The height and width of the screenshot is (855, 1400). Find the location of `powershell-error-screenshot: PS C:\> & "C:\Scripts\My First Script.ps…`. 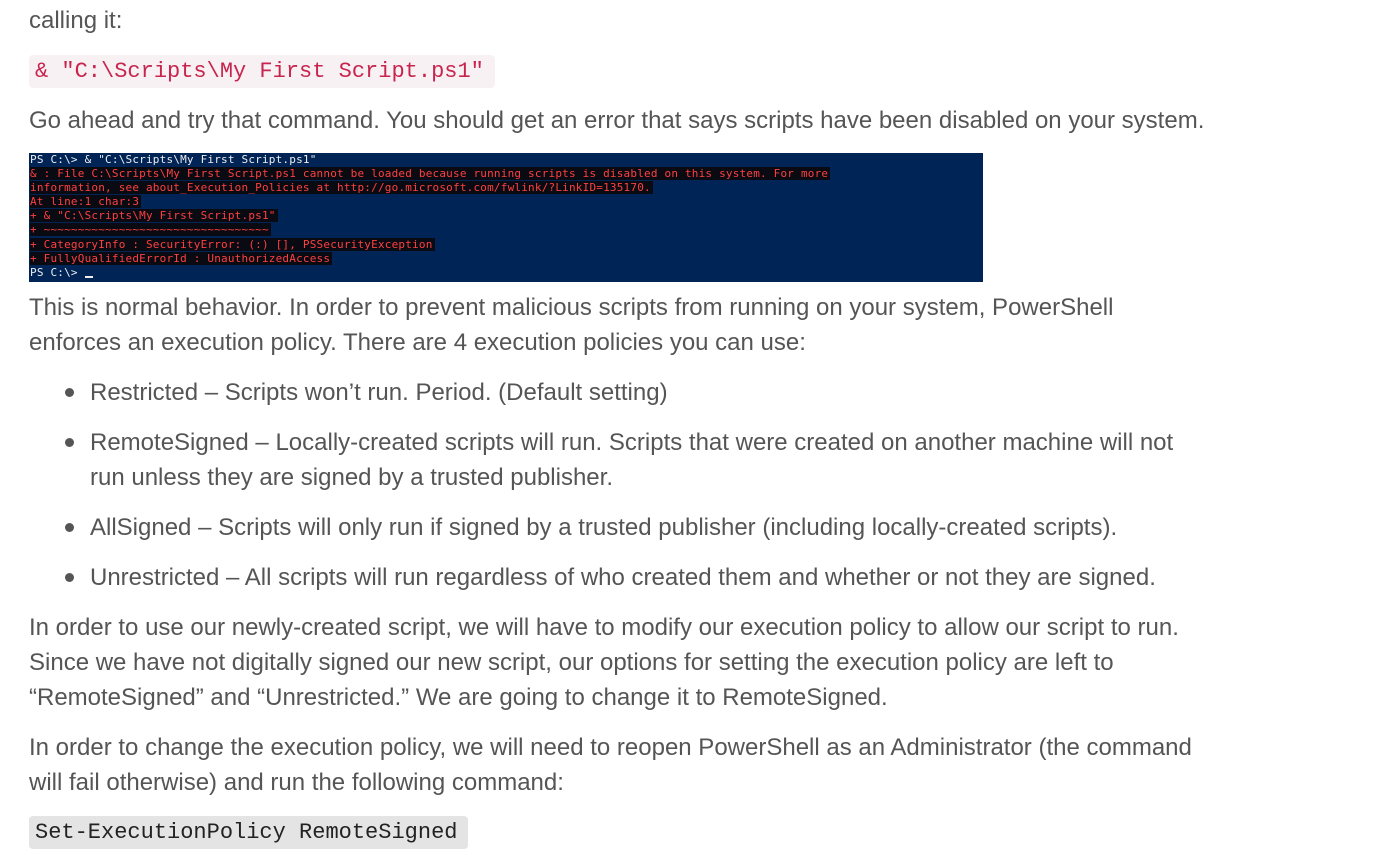

powershell-error-screenshot: PS C:\> & "C:\Scripts\My First Script.ps… is located at coordinates (506, 217).